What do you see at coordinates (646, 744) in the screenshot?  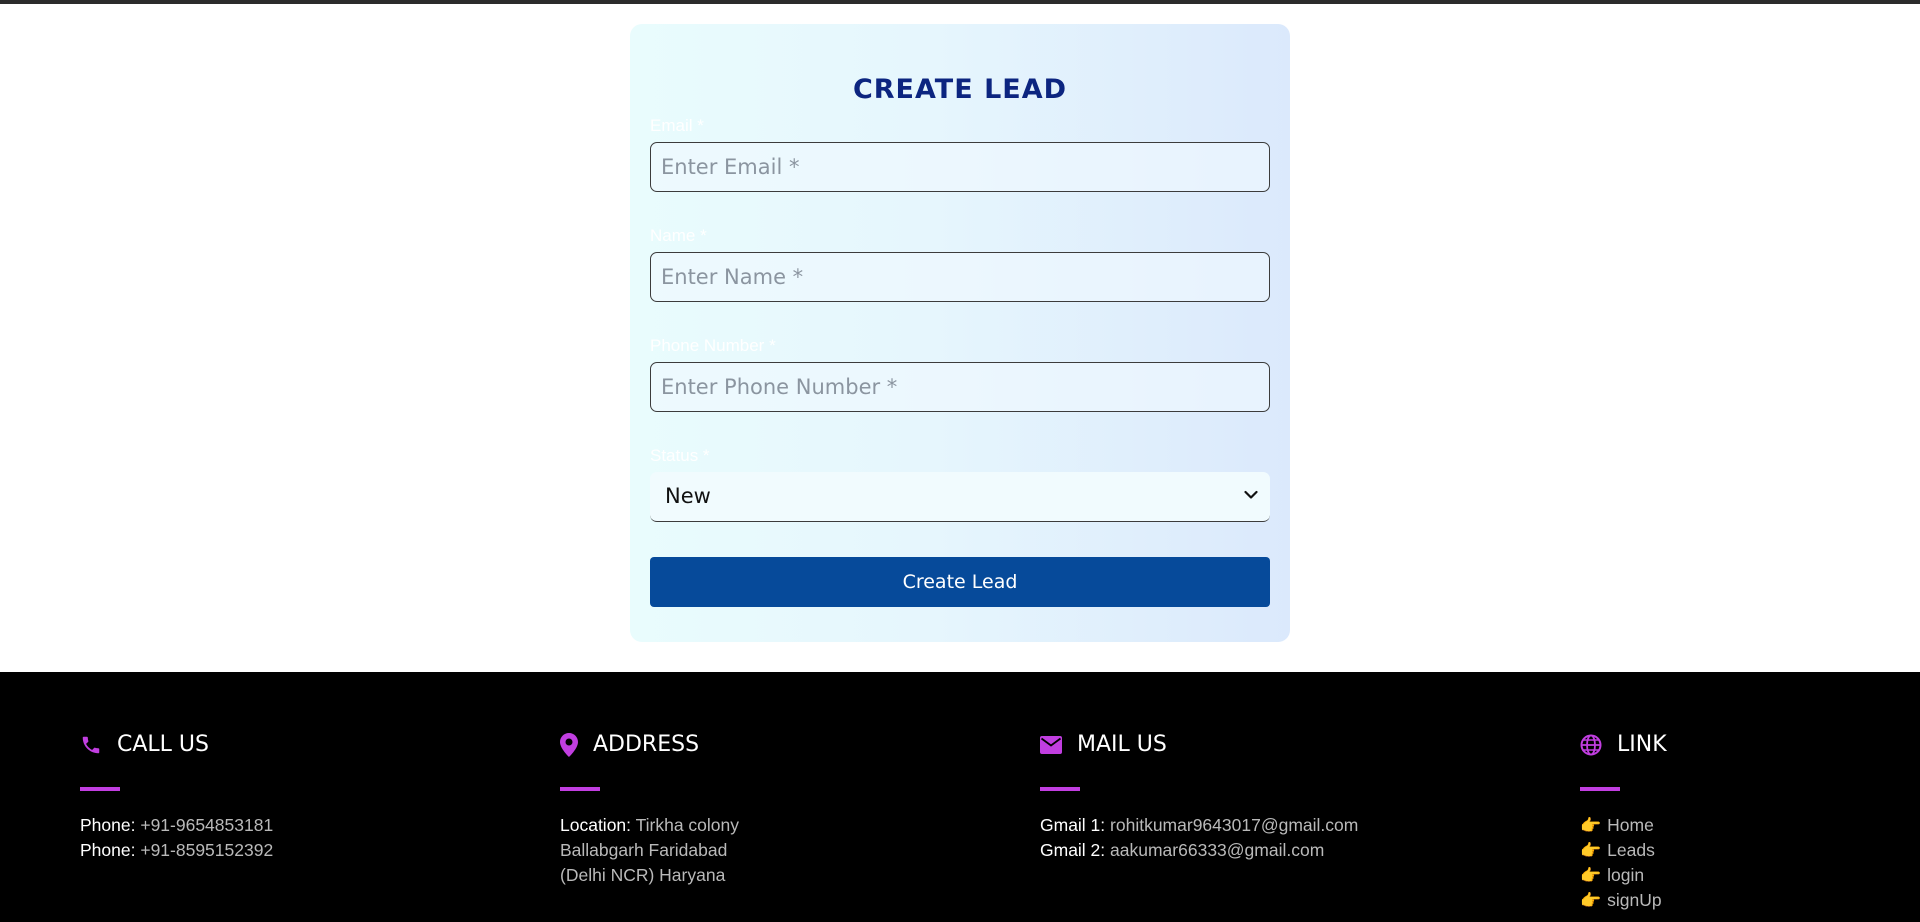 I see `address-title: ADDRESS` at bounding box center [646, 744].